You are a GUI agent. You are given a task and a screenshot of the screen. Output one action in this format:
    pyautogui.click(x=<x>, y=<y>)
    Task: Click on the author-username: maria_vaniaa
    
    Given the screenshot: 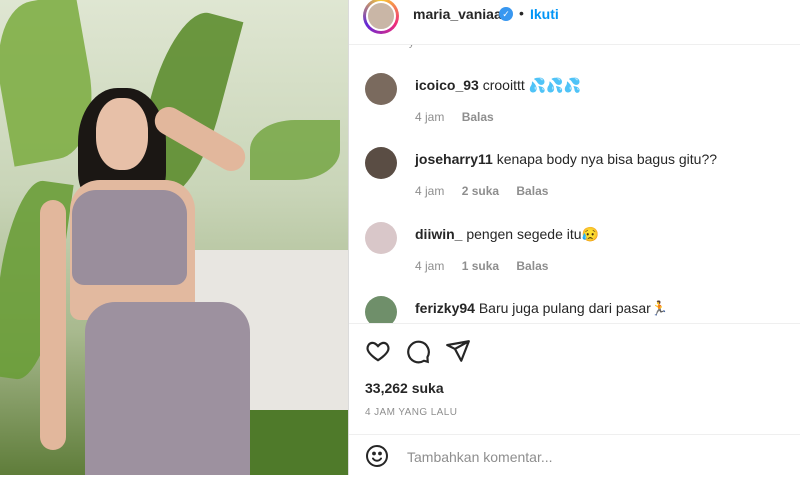 What is the action you would take?
    pyautogui.click(x=457, y=14)
    